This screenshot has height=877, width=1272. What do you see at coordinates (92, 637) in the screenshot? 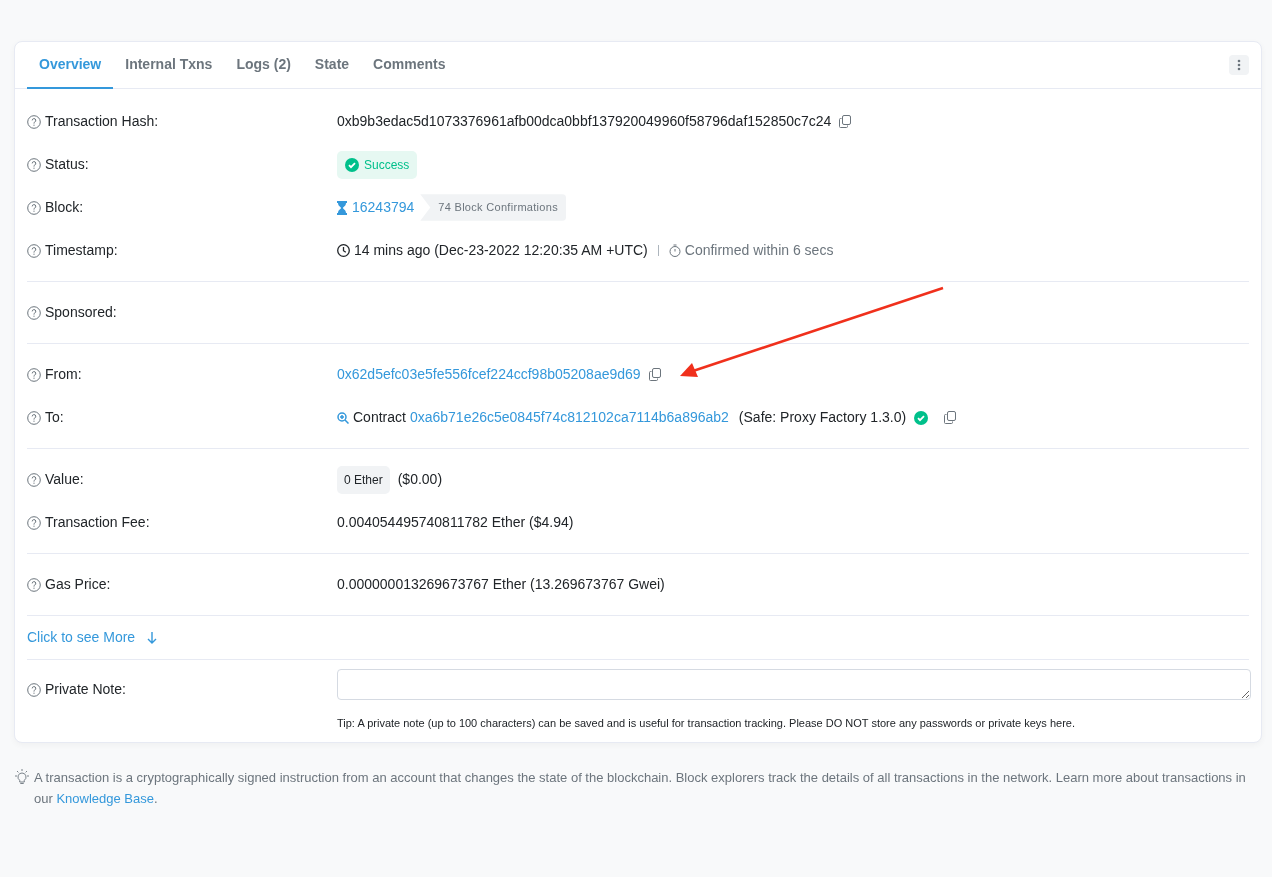
I see `see-more-link: Click to see More` at bounding box center [92, 637].